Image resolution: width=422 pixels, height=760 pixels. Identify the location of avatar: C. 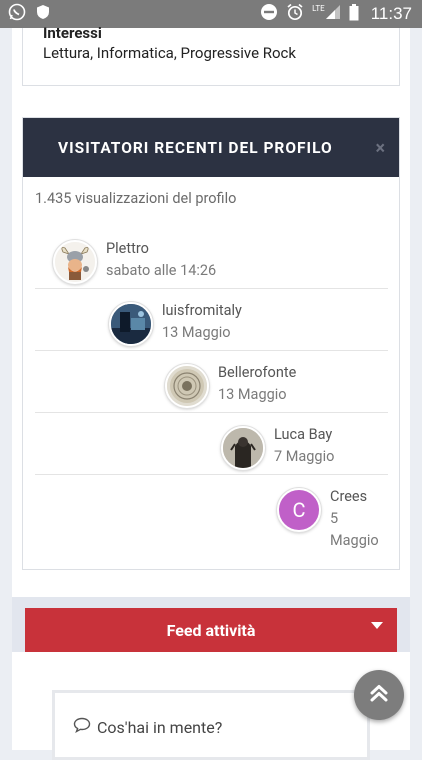
(299, 510).